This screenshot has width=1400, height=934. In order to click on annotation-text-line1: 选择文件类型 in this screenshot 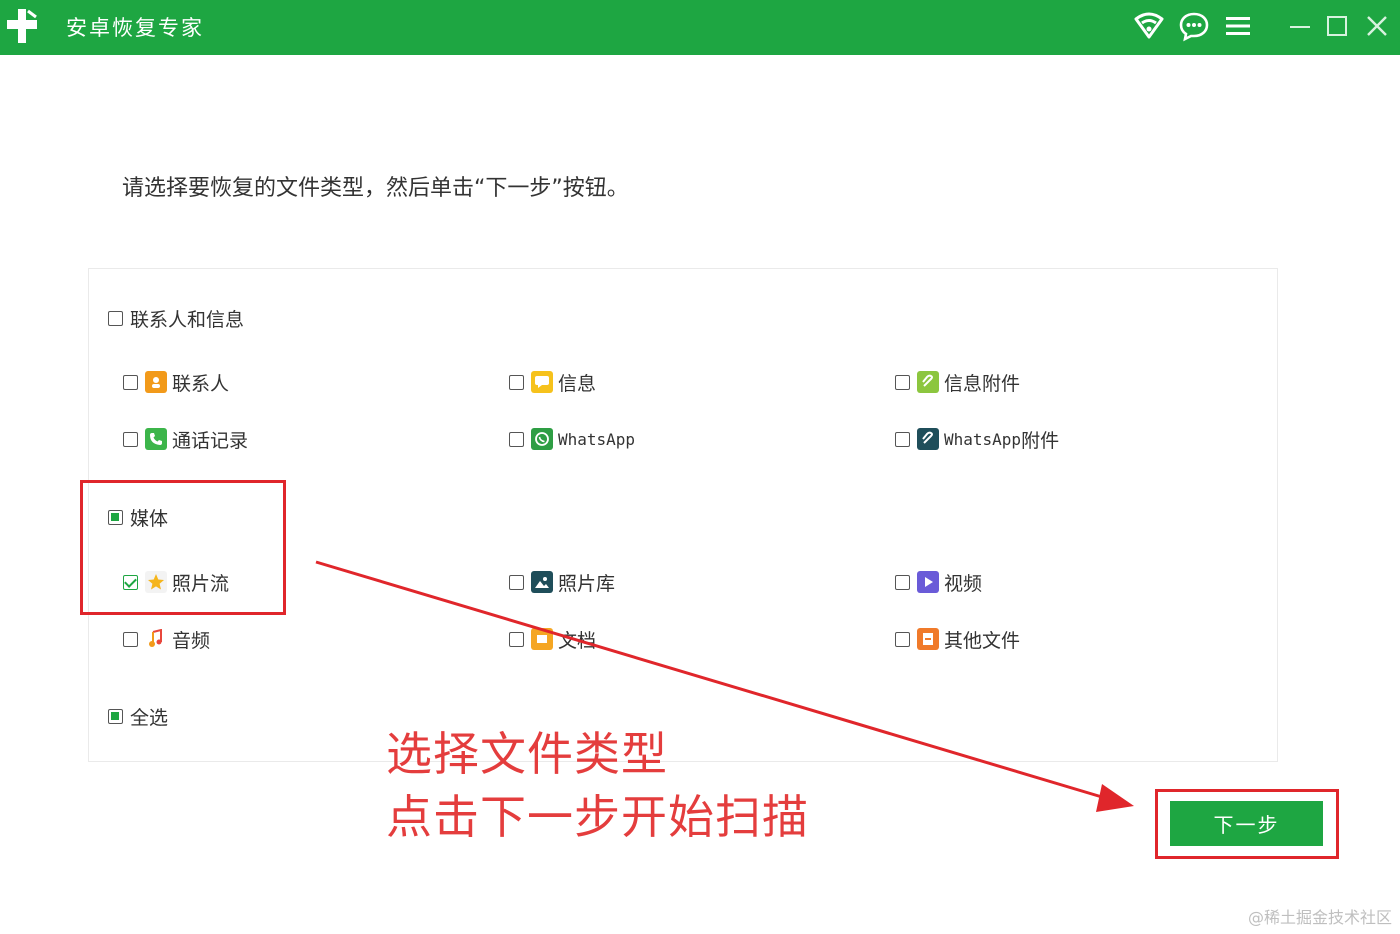, I will do `click(527, 754)`.